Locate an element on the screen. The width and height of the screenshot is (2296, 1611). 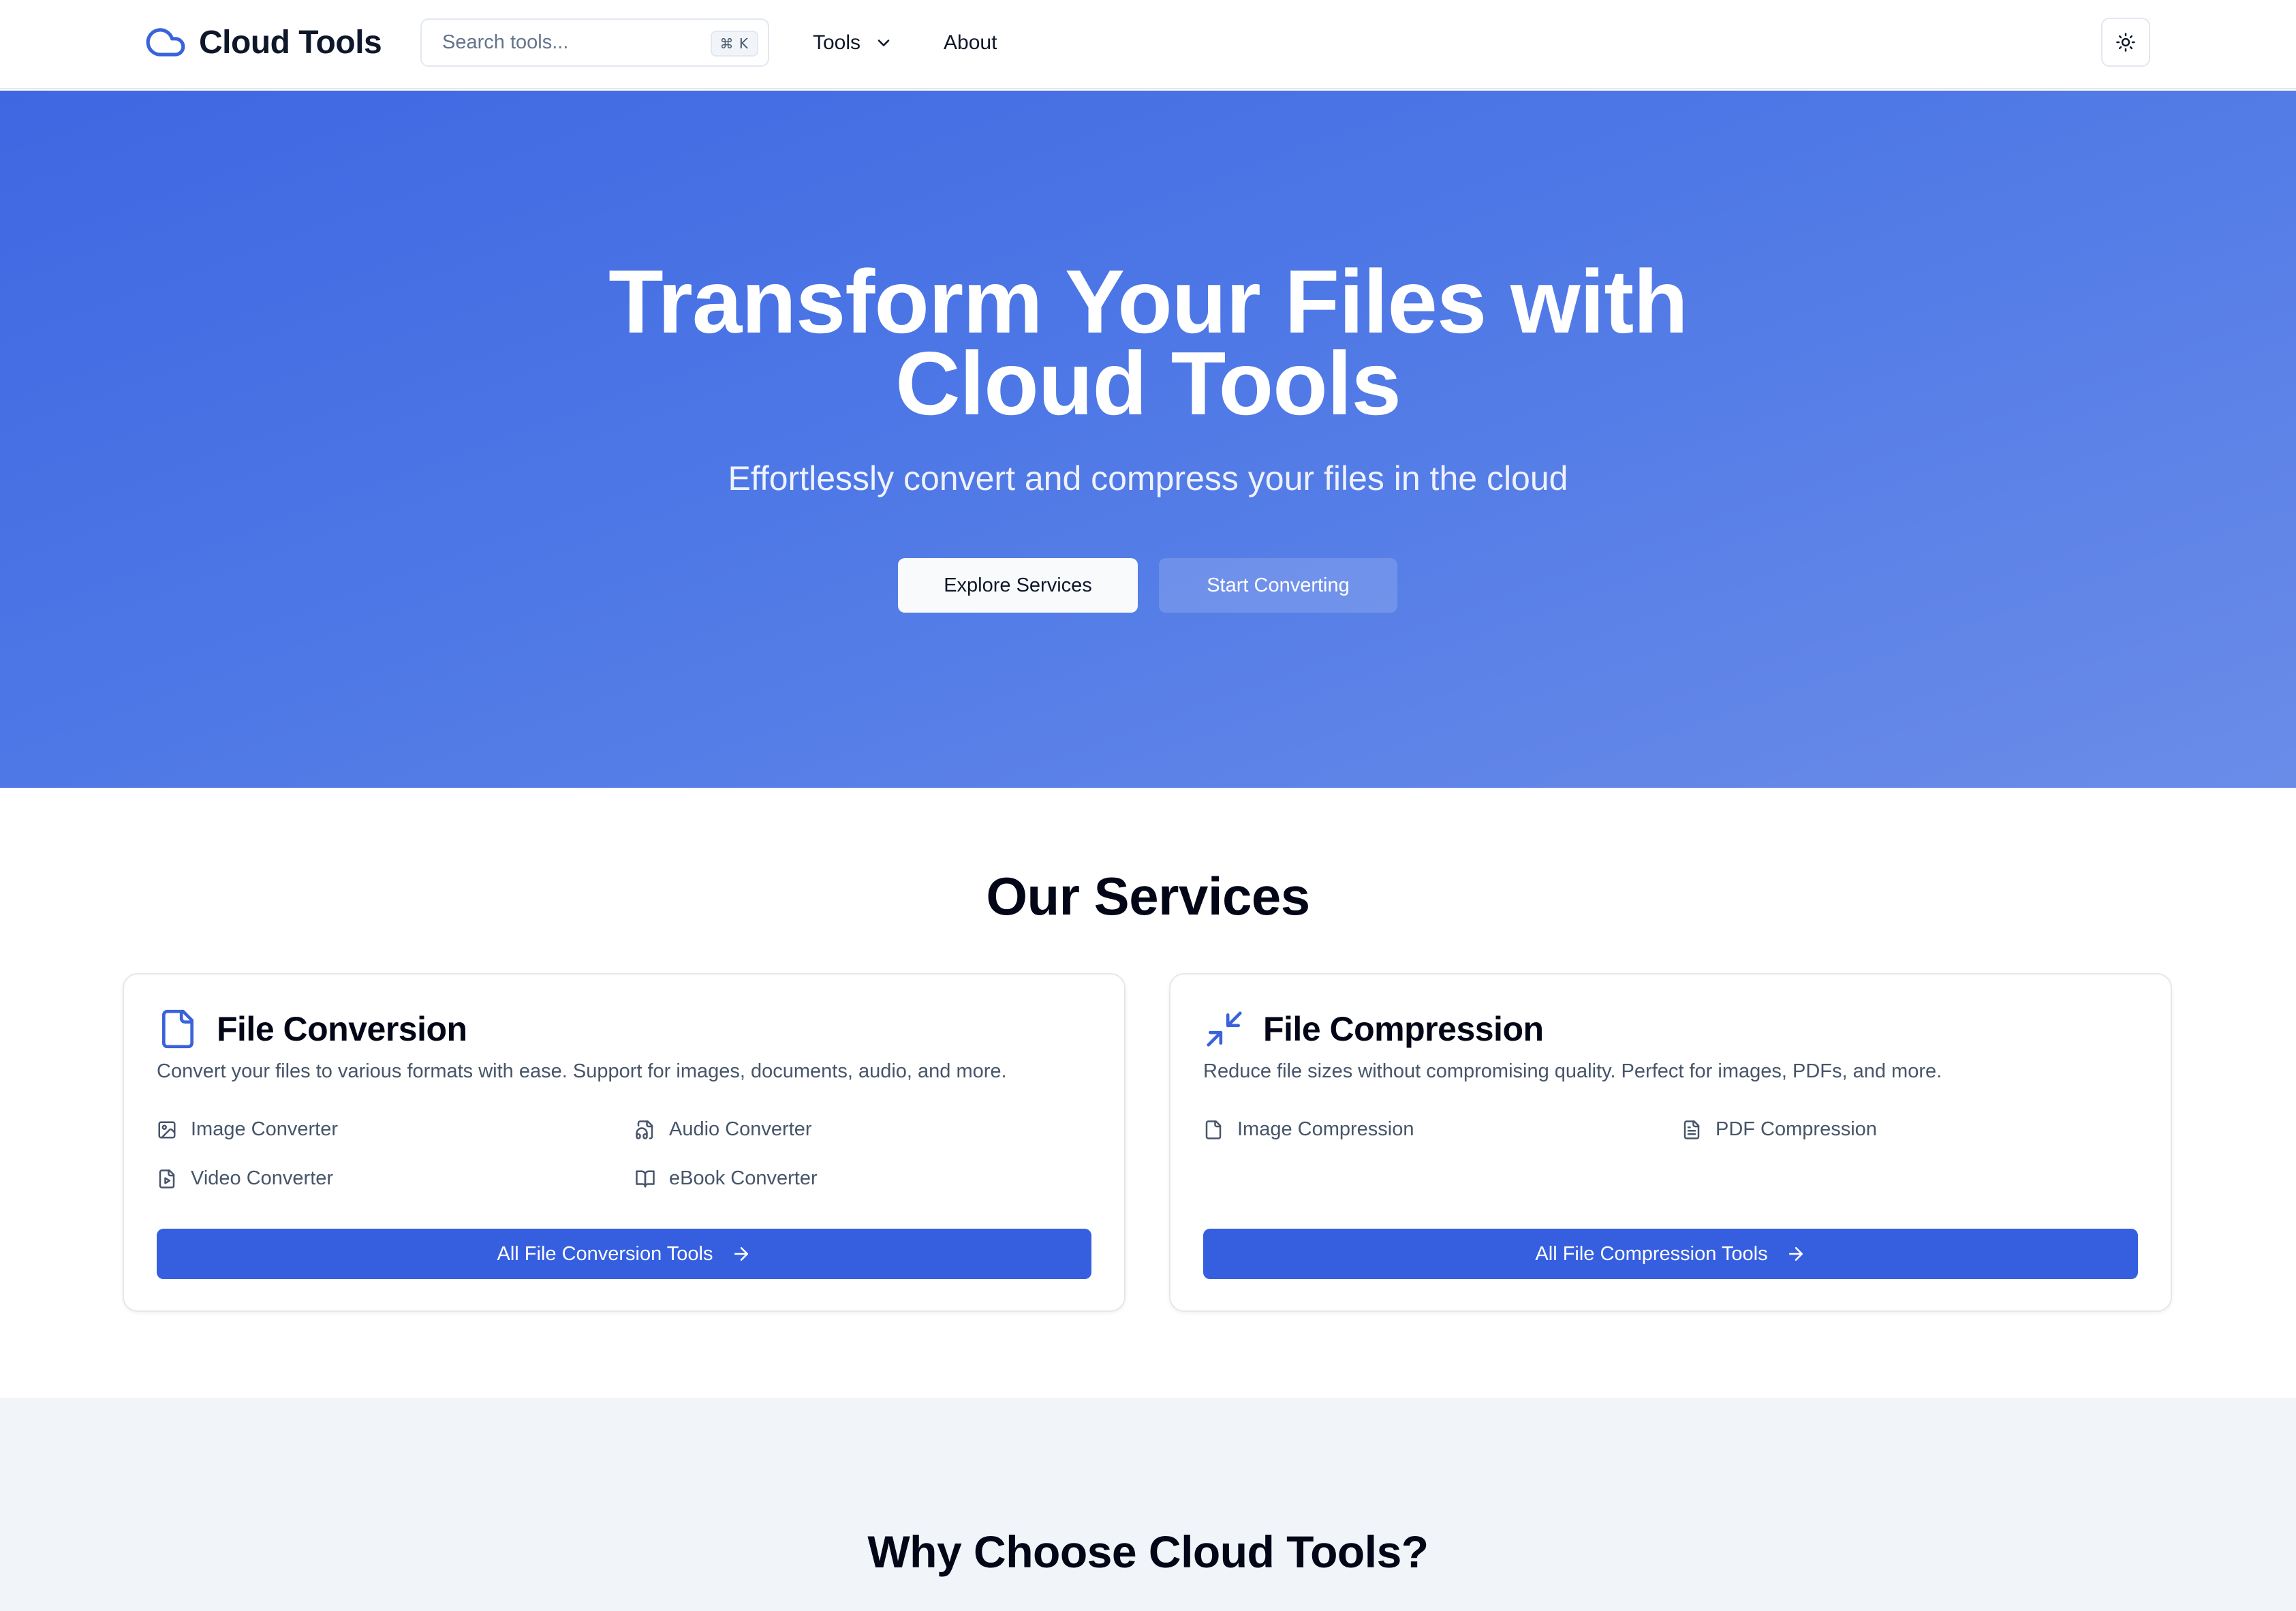
all-file-conversion-tools-label: All File Conversion Tools is located at coordinates (605, 1253).